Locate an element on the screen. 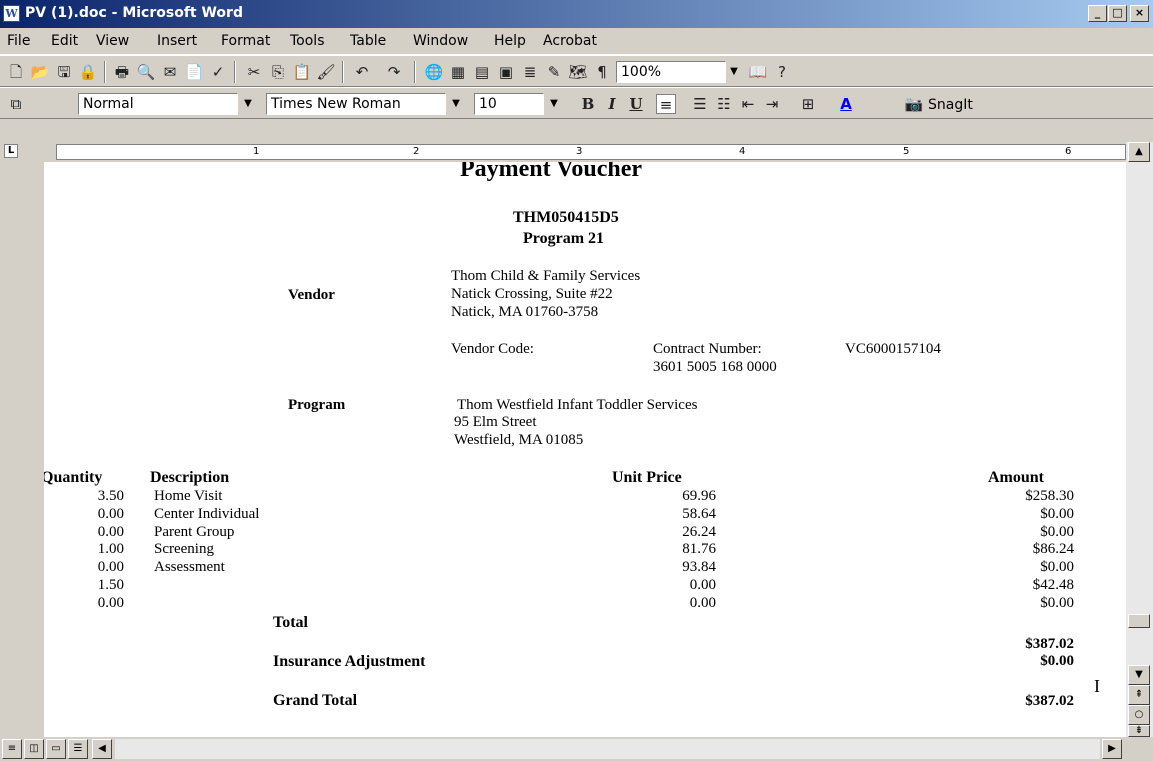 This screenshot has height=761, width=1153. outline-view-icon: ☰ is located at coordinates (78, 749).